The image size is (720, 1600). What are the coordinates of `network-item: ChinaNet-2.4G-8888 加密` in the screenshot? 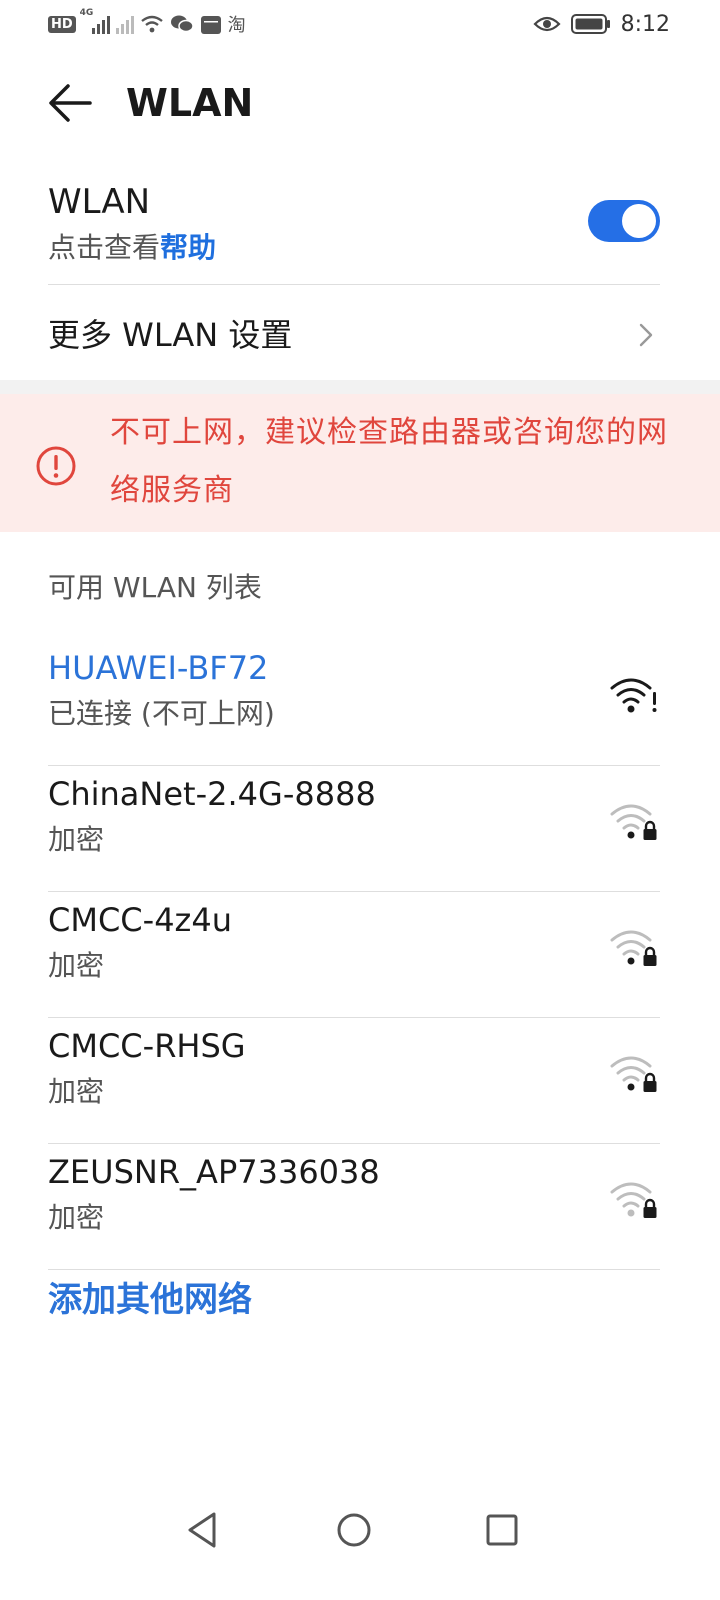 It's located at (354, 830).